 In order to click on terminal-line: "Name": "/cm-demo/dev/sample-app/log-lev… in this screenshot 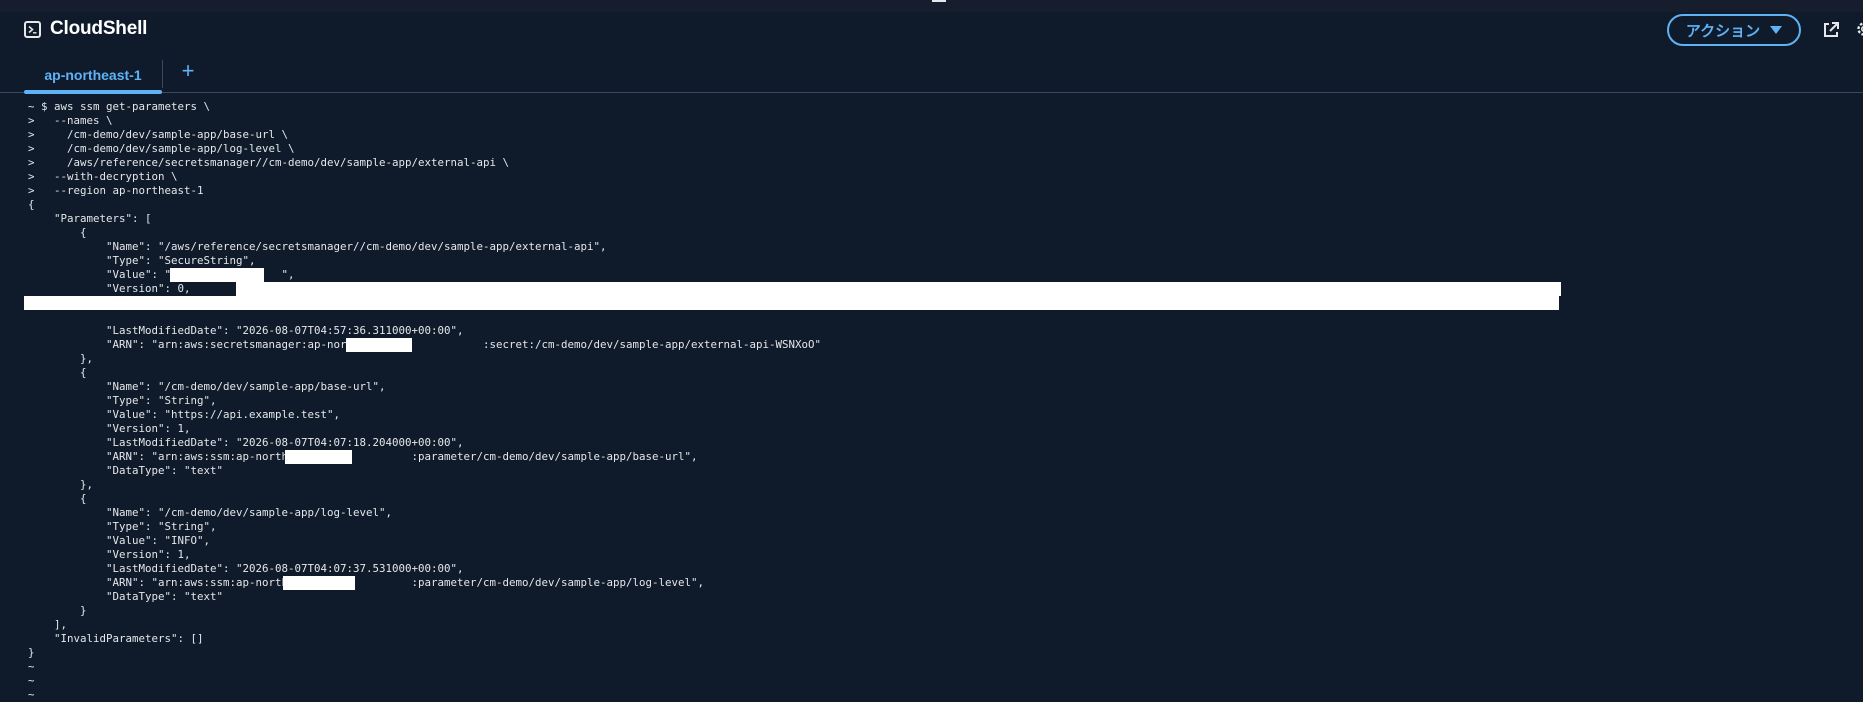, I will do `click(210, 512)`.